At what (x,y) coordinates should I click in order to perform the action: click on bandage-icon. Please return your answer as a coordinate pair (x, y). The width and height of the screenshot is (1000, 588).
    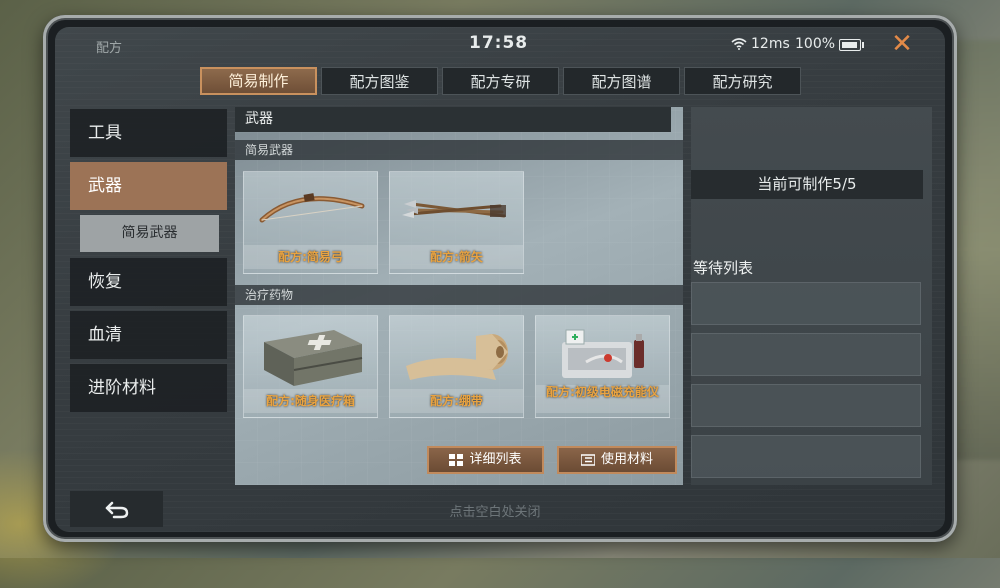
    Looking at the image, I should click on (457, 357).